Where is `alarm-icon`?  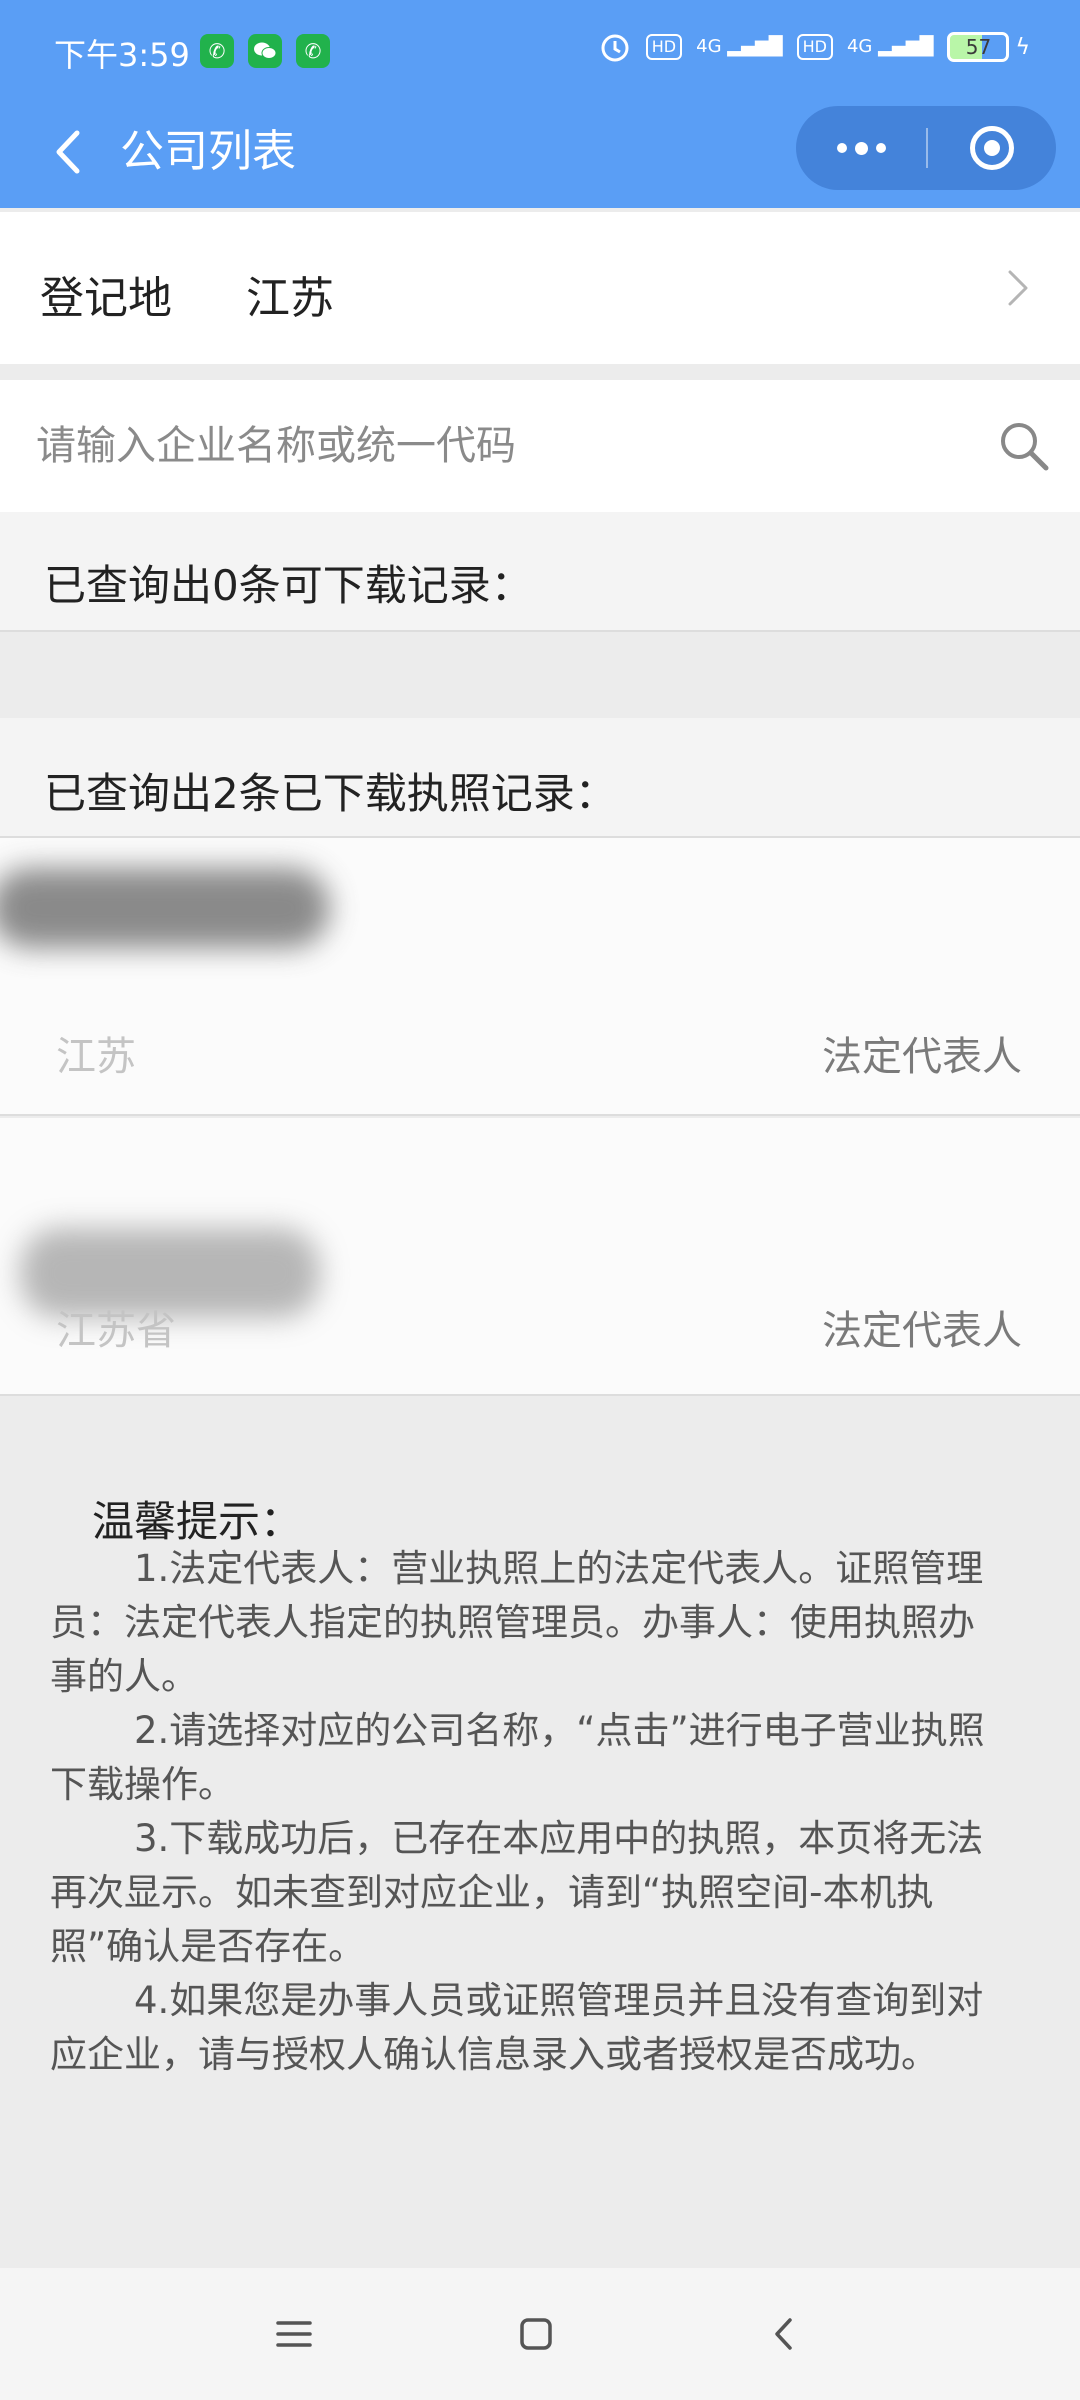 alarm-icon is located at coordinates (615, 48).